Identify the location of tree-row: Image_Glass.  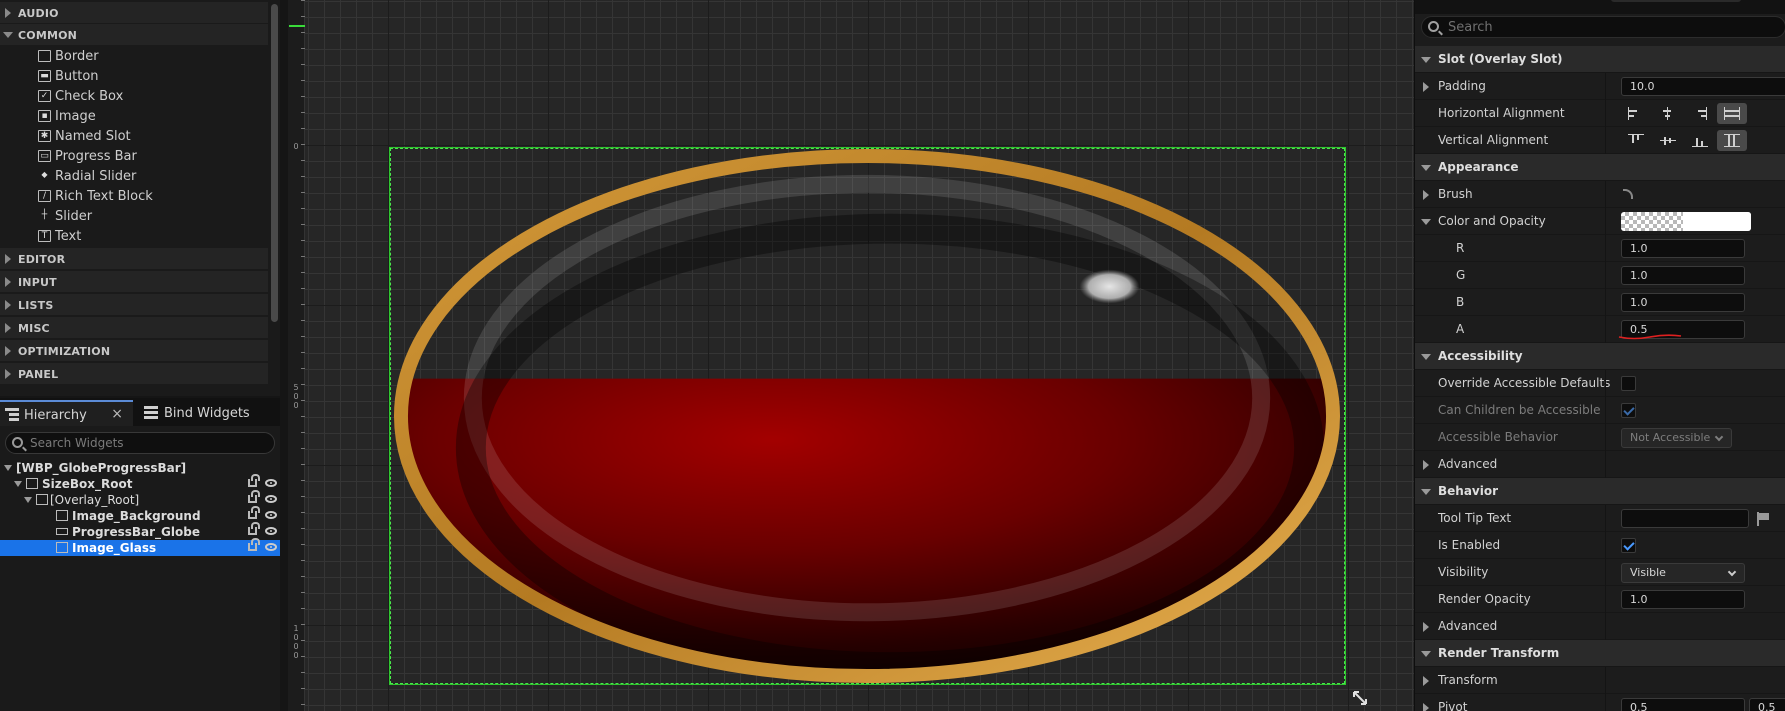
(140, 547).